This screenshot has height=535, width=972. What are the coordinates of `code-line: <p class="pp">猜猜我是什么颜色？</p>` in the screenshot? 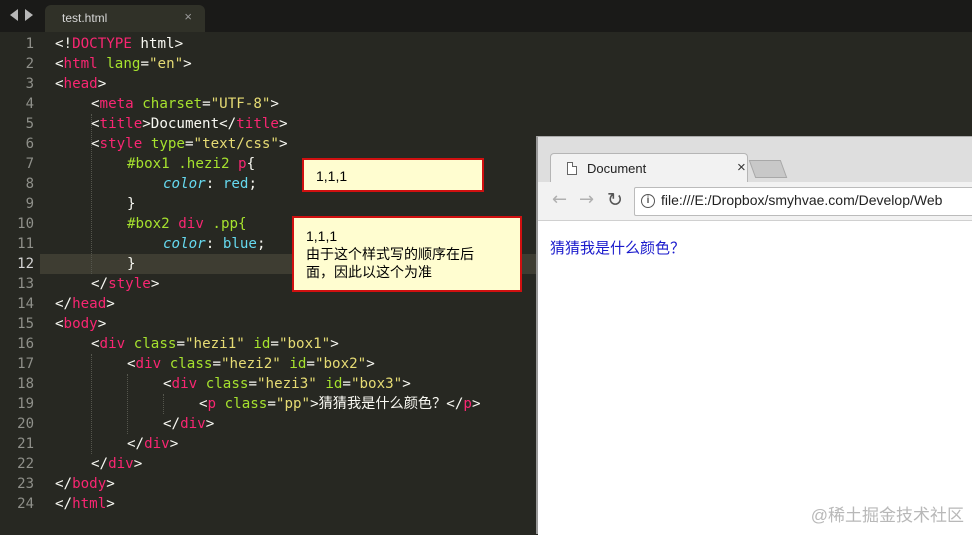 It's located at (340, 404).